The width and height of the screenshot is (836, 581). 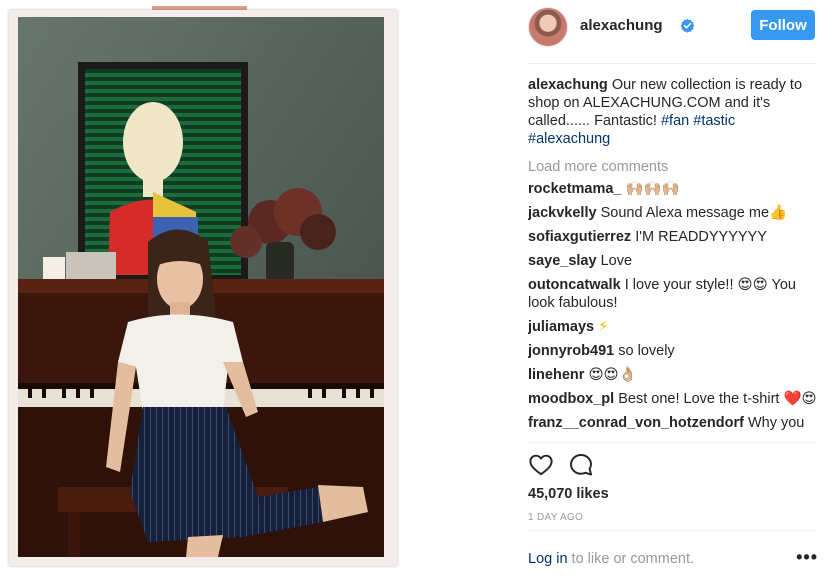 What do you see at coordinates (616, 261) in the screenshot?
I see `comment-text: Love` at bounding box center [616, 261].